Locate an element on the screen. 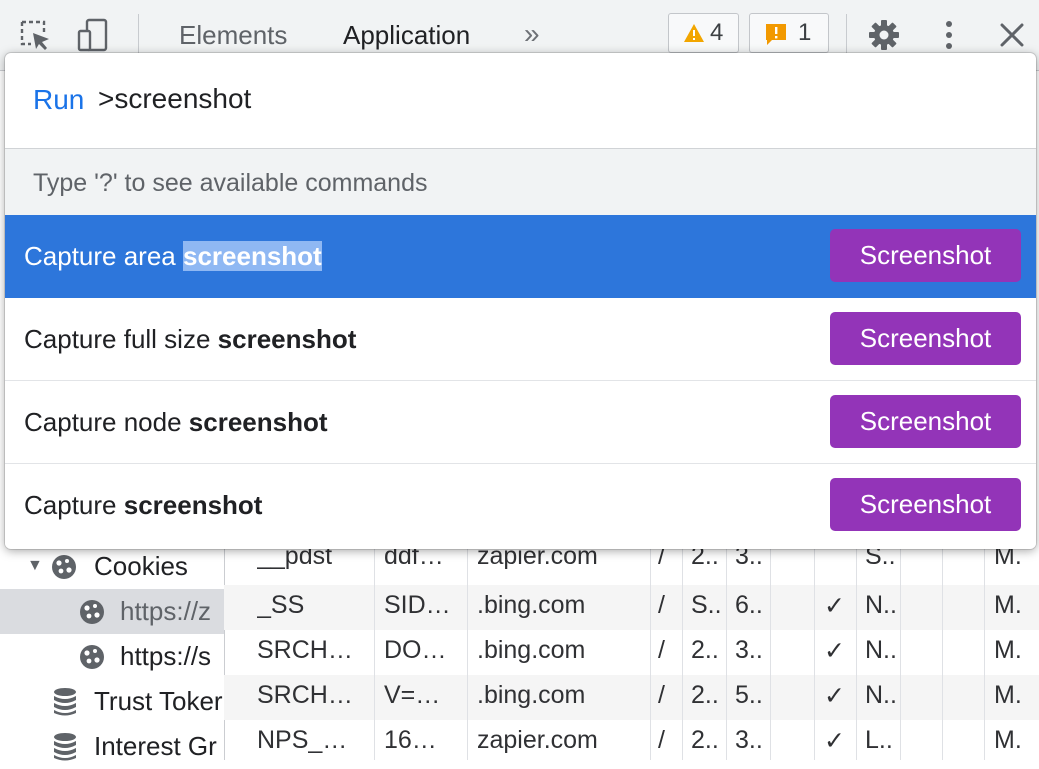 The image size is (1039, 769). warnings-badge: 4 is located at coordinates (703, 33).